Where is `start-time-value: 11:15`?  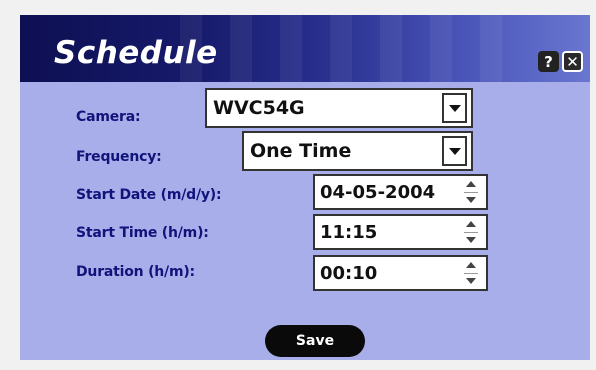 start-time-value: 11:15 is located at coordinates (349, 232).